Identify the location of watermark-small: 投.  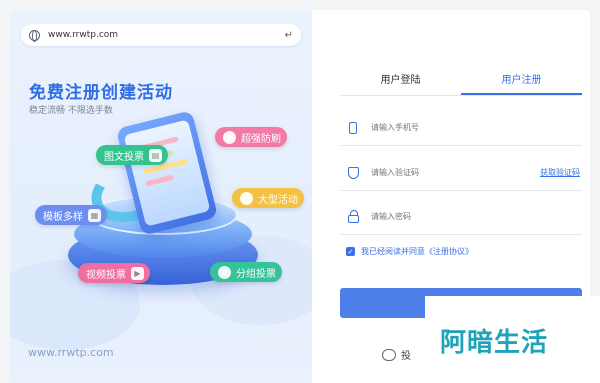
(396, 354).